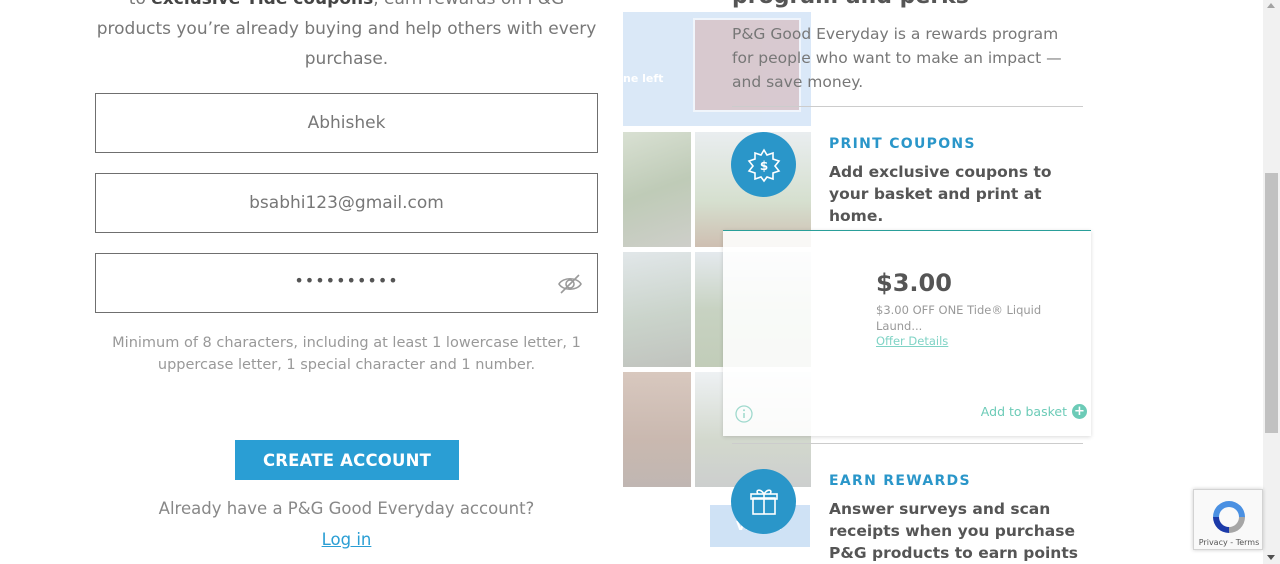 The height and width of the screenshot is (564, 1280). I want to click on intro-text-start: to, so click(140, 4).